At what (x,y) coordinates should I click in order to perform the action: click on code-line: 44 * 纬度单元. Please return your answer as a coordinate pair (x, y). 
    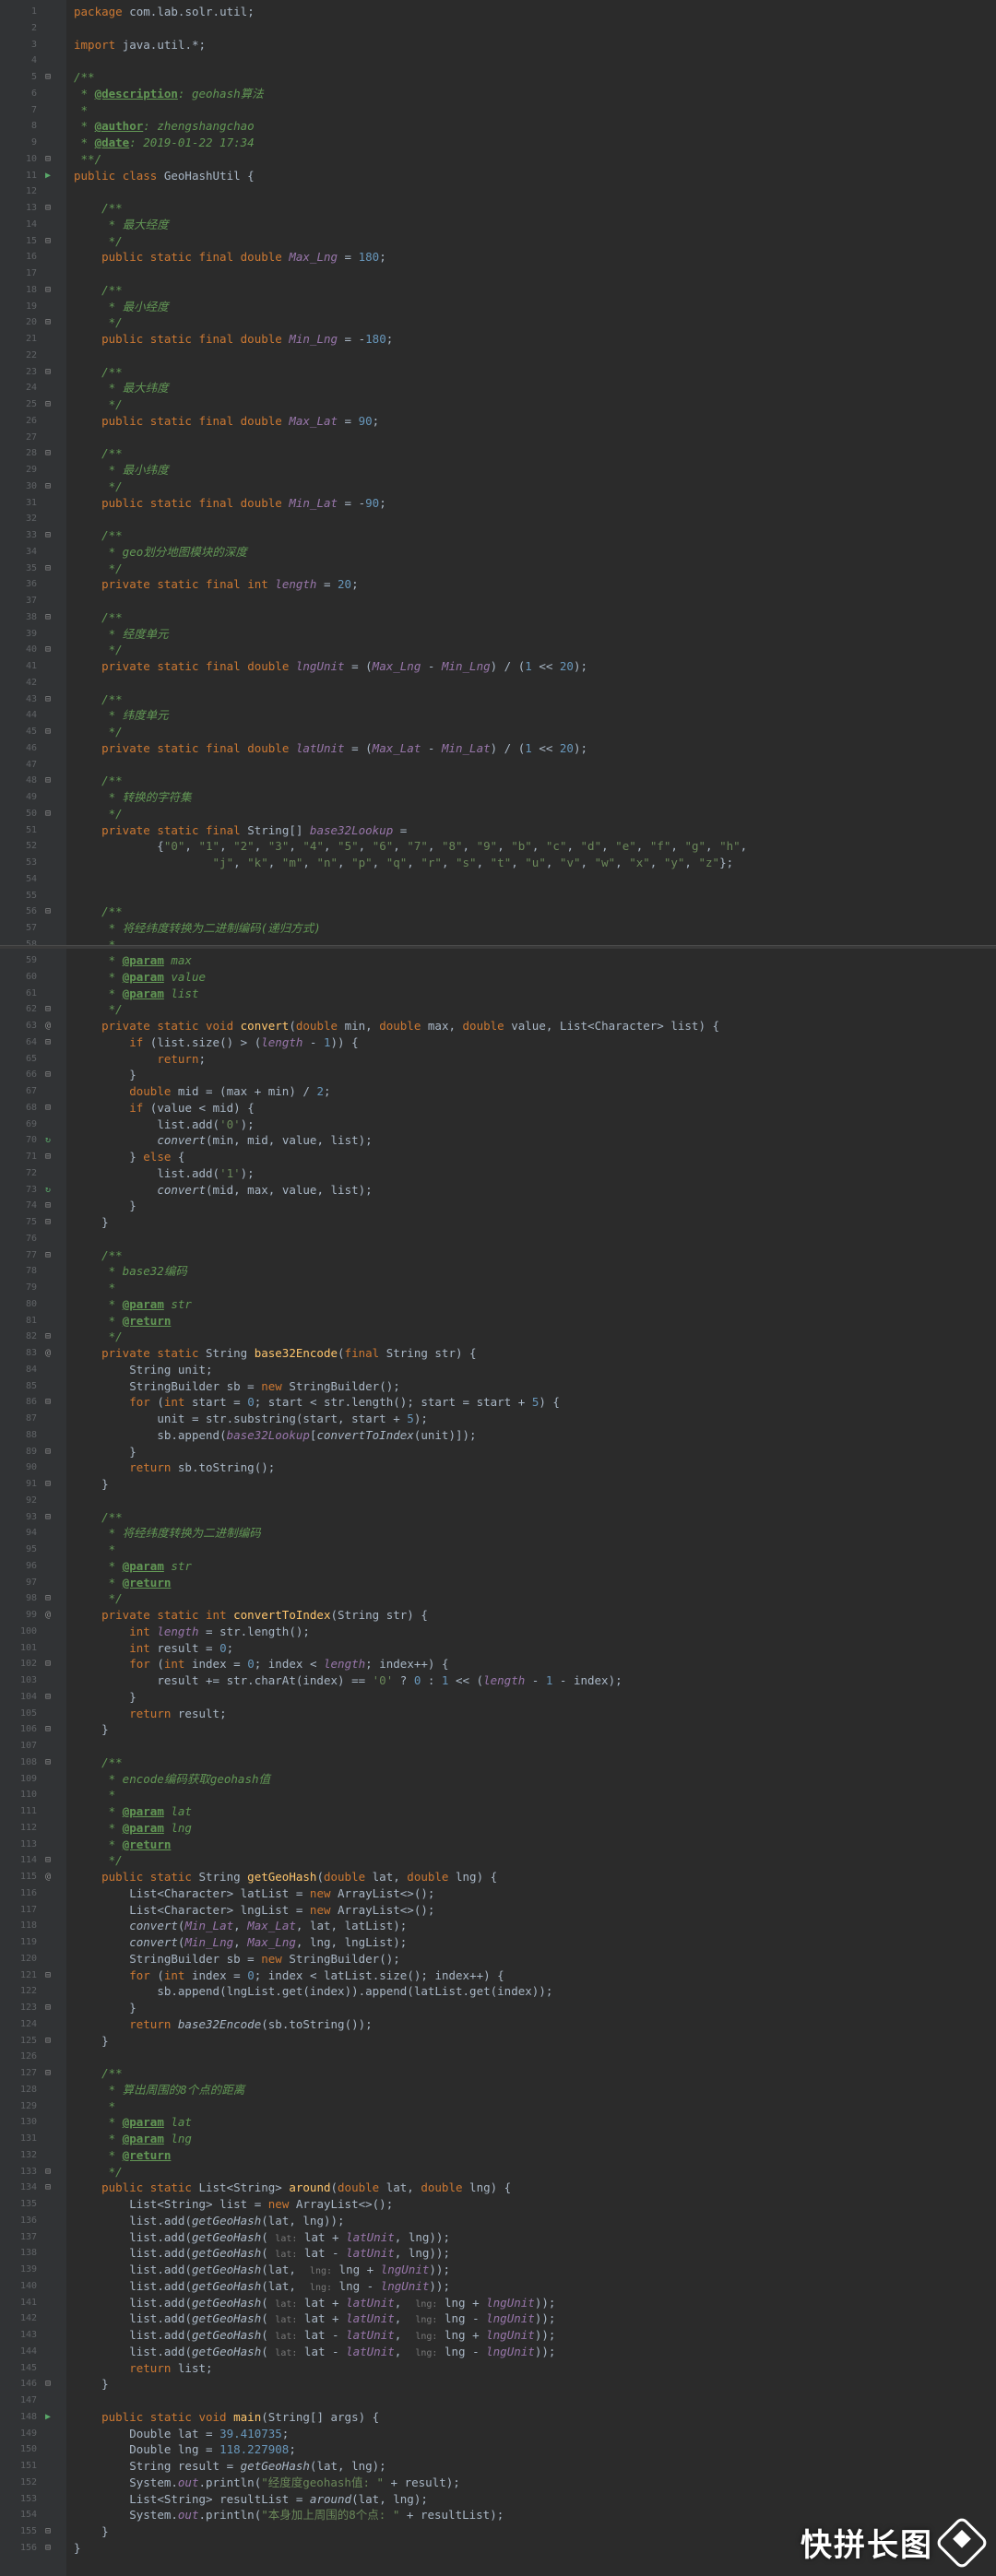
    Looking at the image, I should click on (498, 715).